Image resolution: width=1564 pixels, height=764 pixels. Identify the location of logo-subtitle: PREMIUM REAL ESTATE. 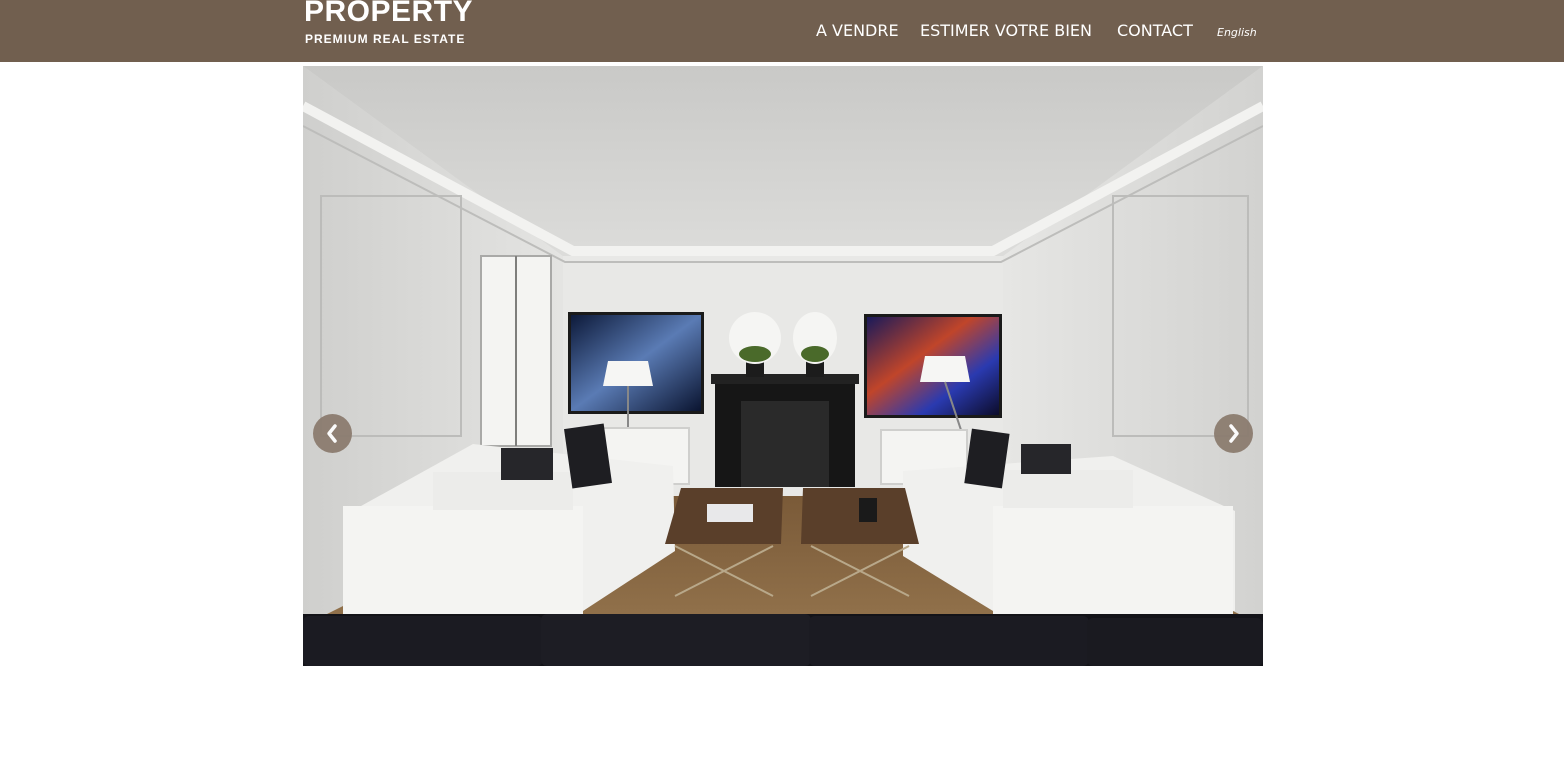
(385, 39).